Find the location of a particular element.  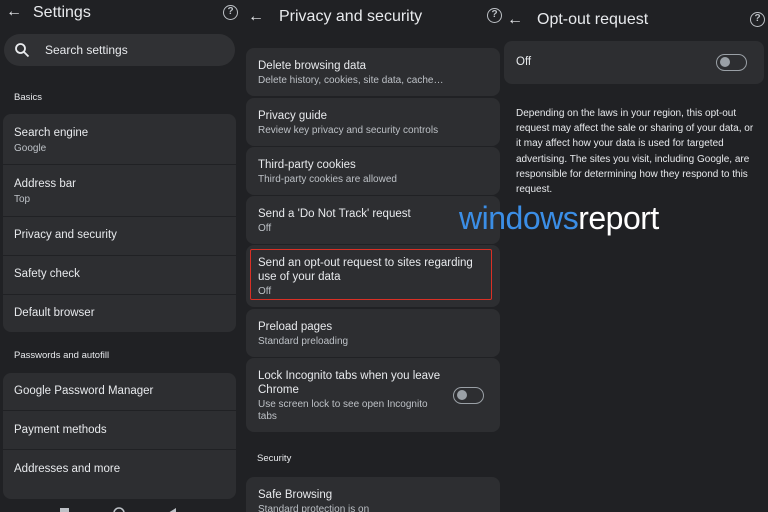

settings-item-search-engine: Search engine Google is located at coordinates (119, 139).